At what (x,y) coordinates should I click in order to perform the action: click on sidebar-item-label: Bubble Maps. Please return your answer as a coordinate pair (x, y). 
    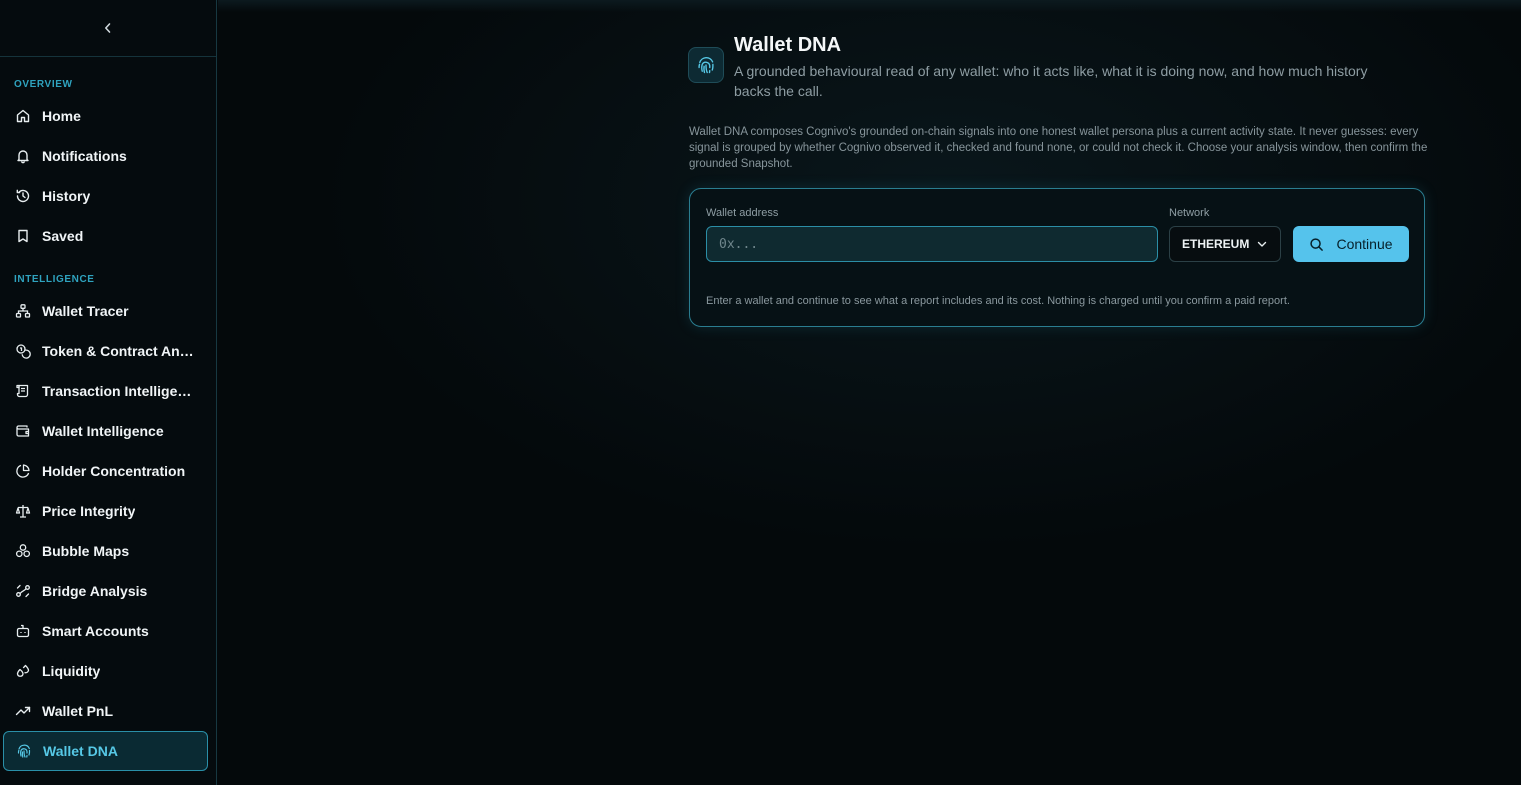
    Looking at the image, I should click on (86, 551).